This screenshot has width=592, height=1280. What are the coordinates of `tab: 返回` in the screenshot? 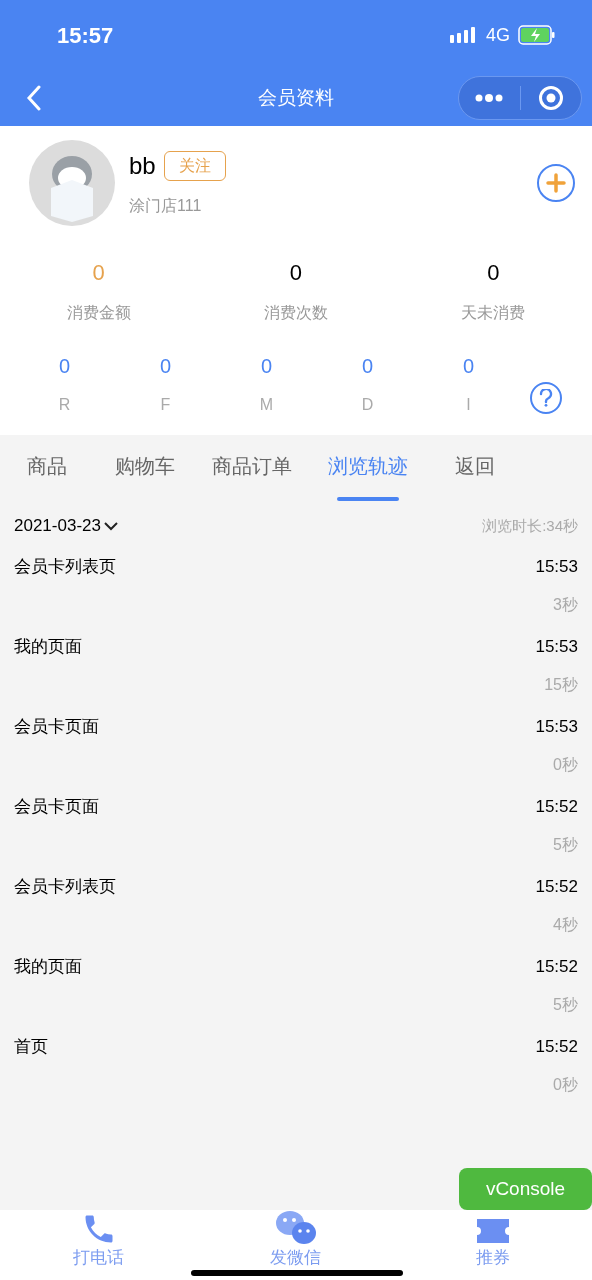 It's located at (475, 476).